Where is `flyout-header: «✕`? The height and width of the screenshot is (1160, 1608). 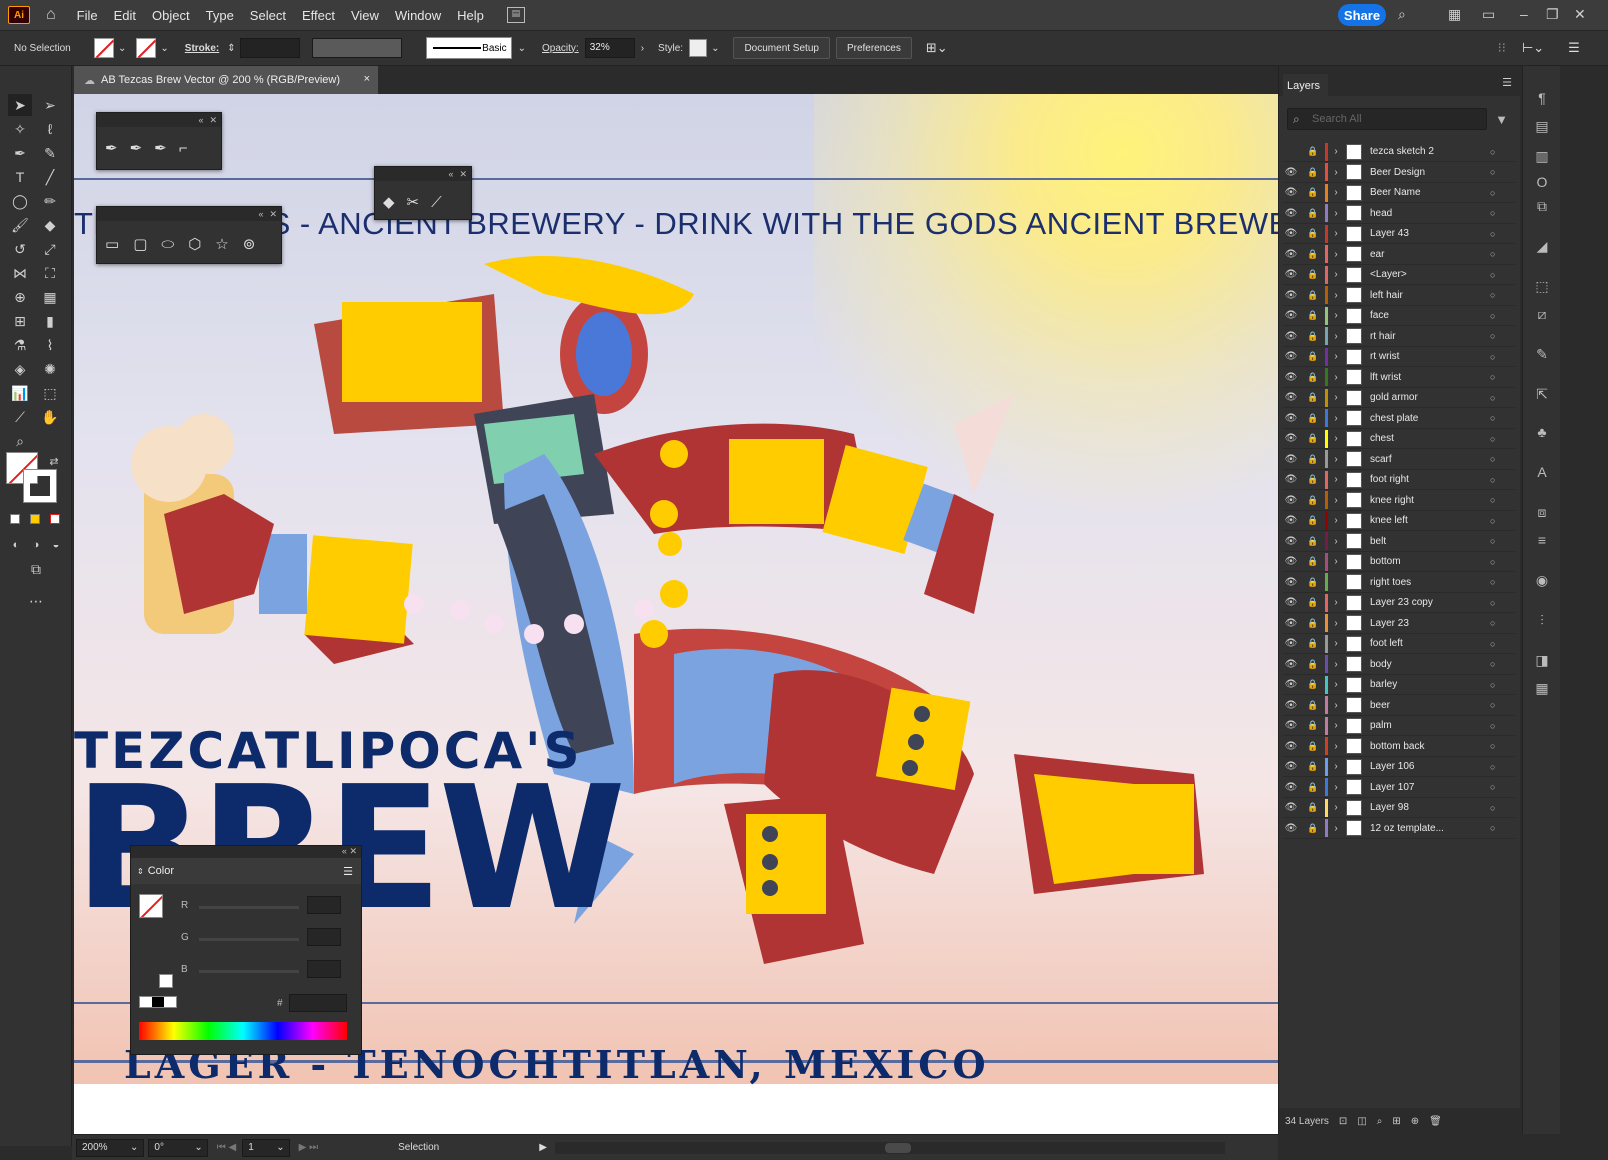
flyout-header: «✕ is located at coordinates (423, 174).